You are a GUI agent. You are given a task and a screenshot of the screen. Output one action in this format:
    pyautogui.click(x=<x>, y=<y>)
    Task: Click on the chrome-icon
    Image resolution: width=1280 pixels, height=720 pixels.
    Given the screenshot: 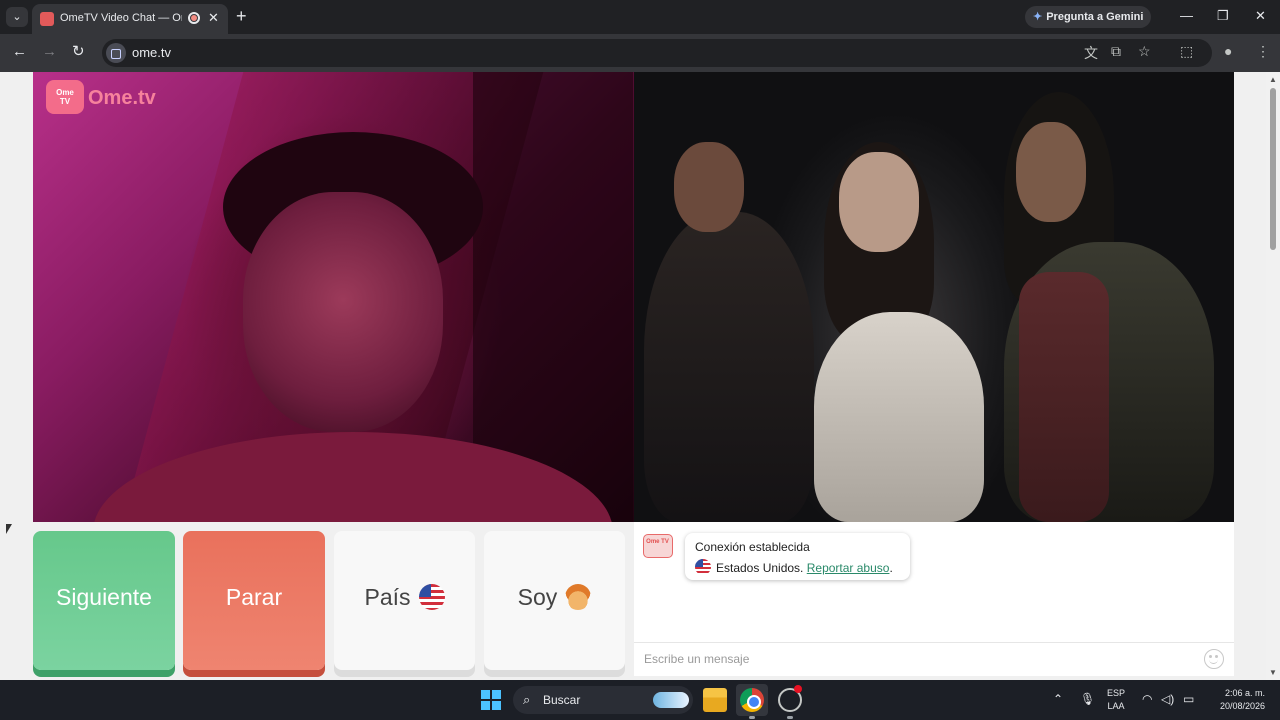 What is the action you would take?
    pyautogui.click(x=752, y=700)
    